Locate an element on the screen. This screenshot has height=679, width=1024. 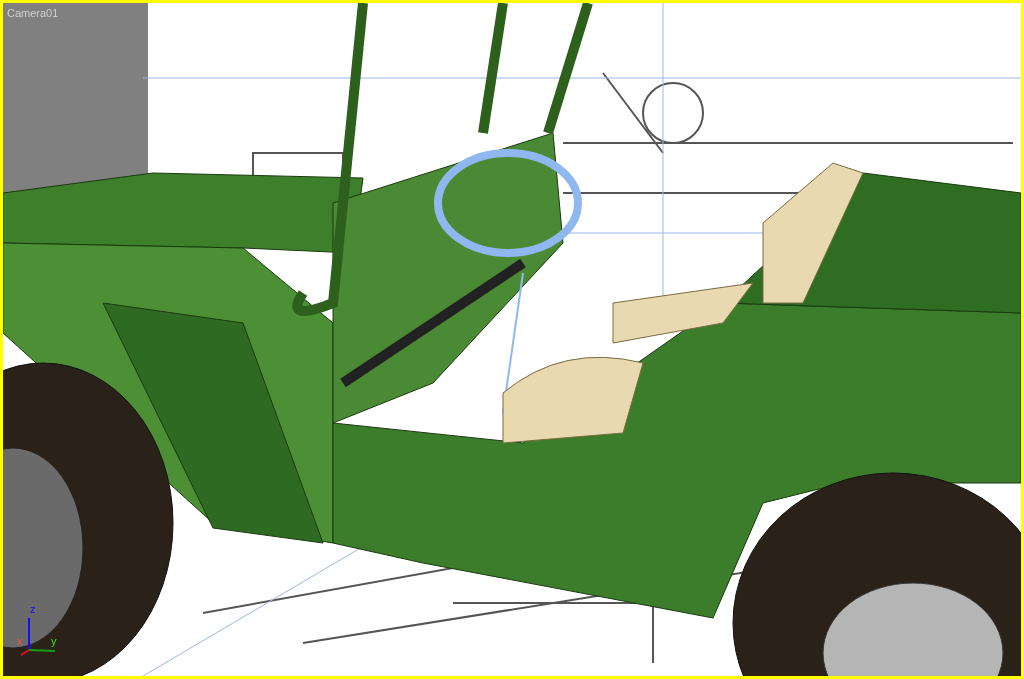
x-axis-label: x is located at coordinates (20, 641).